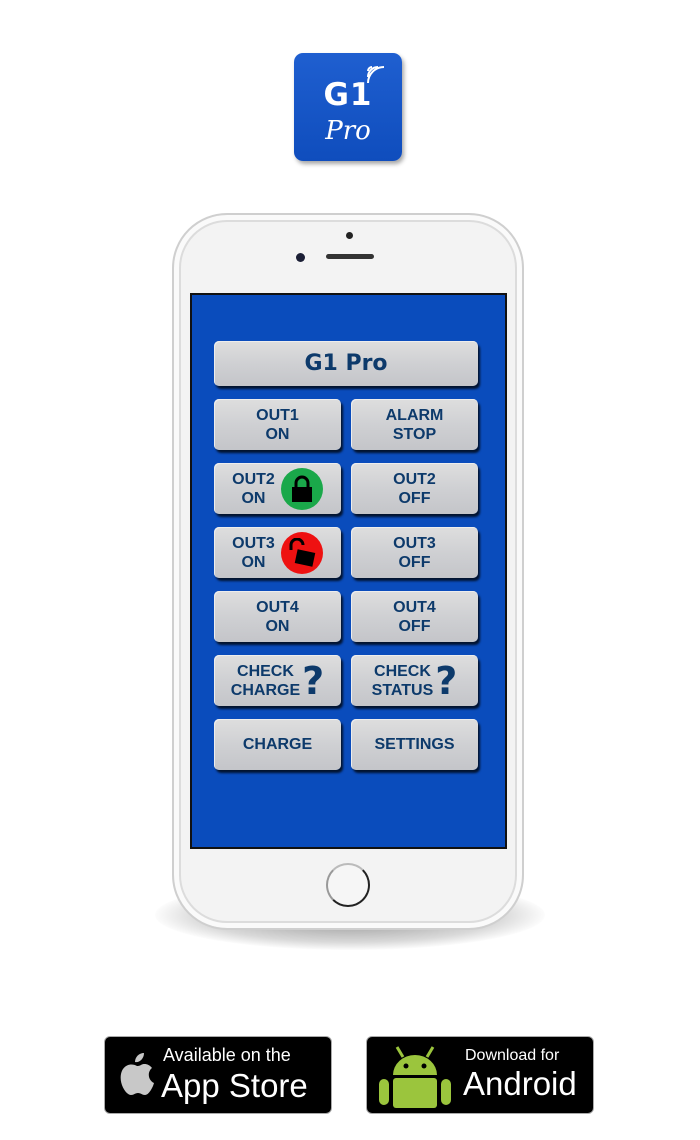  Describe the element at coordinates (277, 415) in the screenshot. I see `label-line1: OUT1` at that location.